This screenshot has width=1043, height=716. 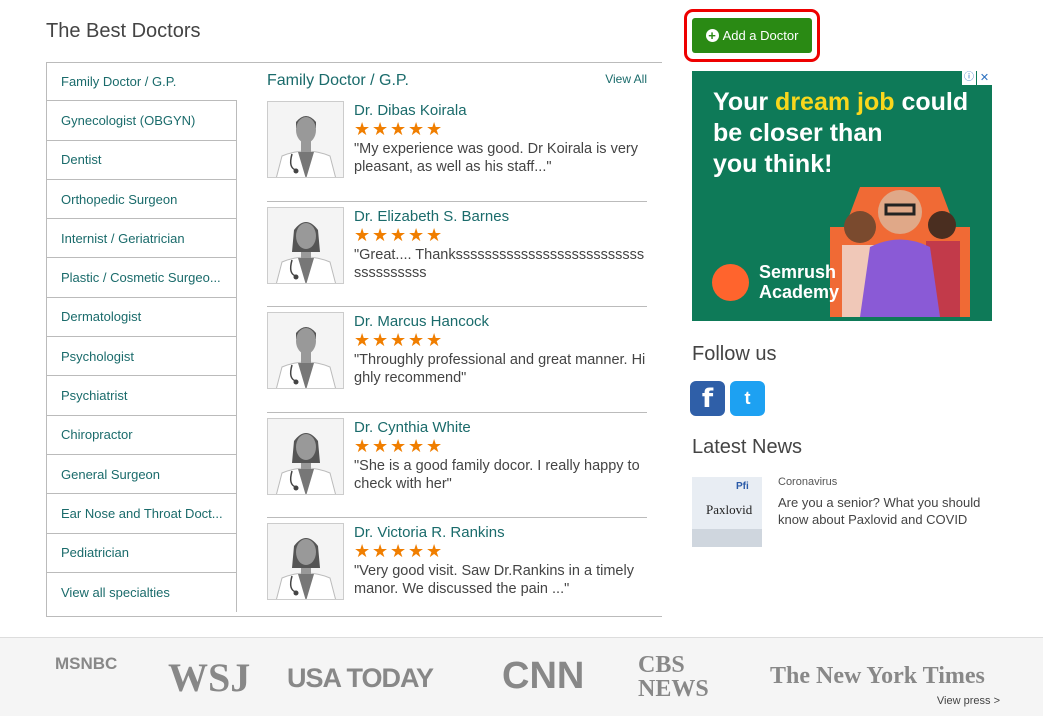 I want to click on specialty-item: Psychiatrist, so click(x=141, y=396).